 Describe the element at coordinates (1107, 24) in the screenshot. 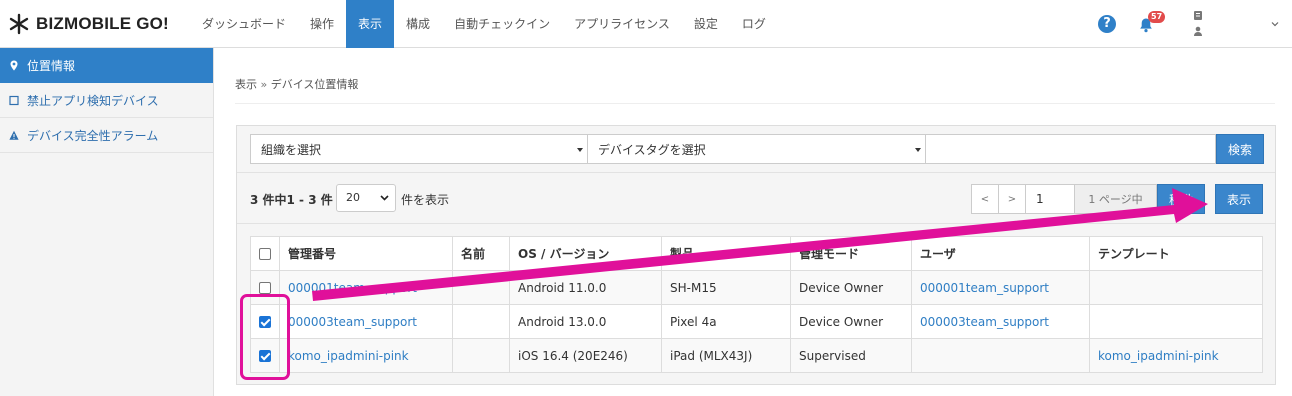

I see `help-icon: ?` at that location.